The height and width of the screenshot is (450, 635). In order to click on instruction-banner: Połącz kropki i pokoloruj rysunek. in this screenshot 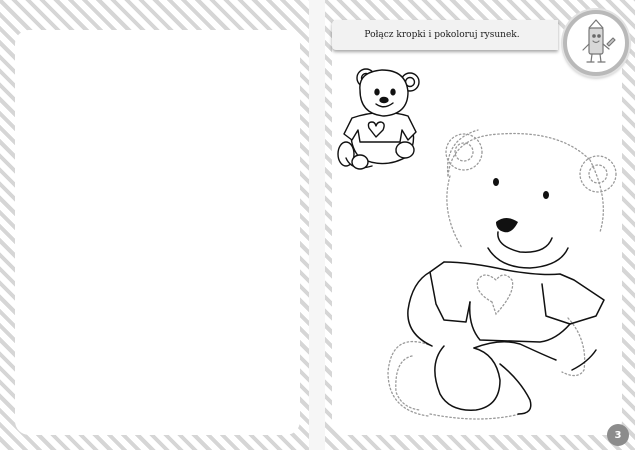, I will do `click(445, 35)`.